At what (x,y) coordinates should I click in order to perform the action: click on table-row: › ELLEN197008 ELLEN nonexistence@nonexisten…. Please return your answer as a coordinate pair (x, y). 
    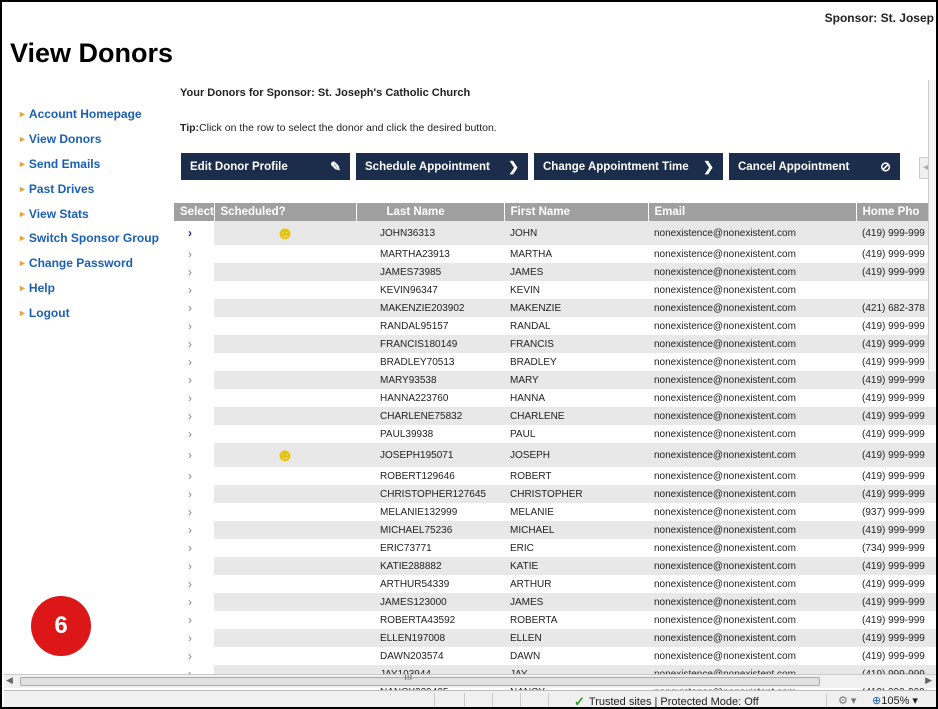
    Looking at the image, I should click on (555, 638).